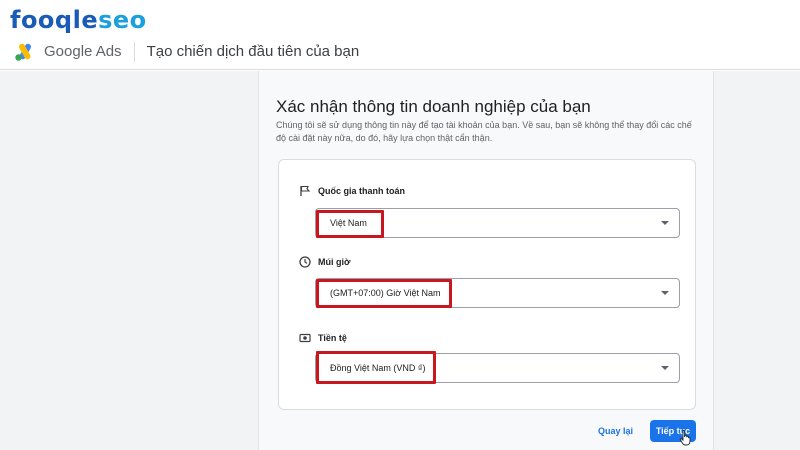  Describe the element at coordinates (378, 368) in the screenshot. I see `currency-value: Đồng Việt Nam (VND ₫)` at that location.